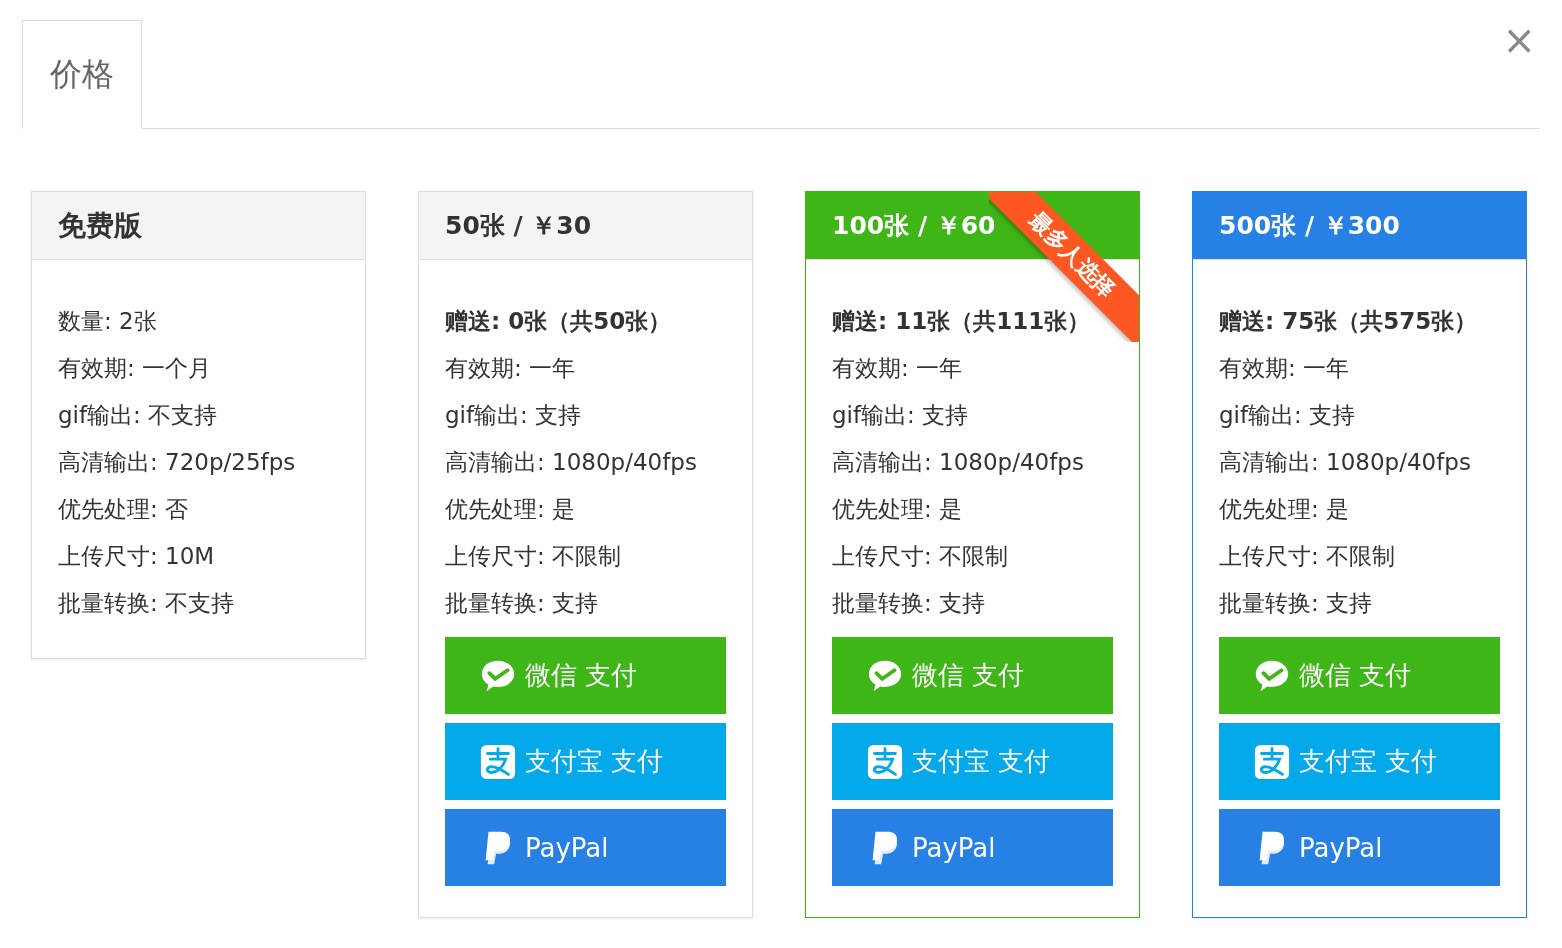 This screenshot has width=1562, height=948. Describe the element at coordinates (100, 225) in the screenshot. I see `plan-title: 免费版` at that location.